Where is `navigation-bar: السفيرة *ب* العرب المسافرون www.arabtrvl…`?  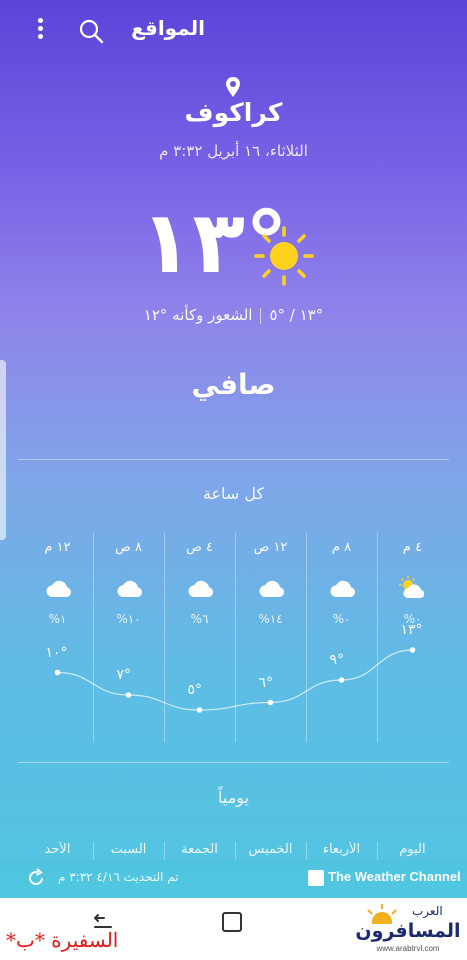
navigation-bar: السفيرة *ب* العرب المسافرون www.arabtrvl… is located at coordinates (233, 929).